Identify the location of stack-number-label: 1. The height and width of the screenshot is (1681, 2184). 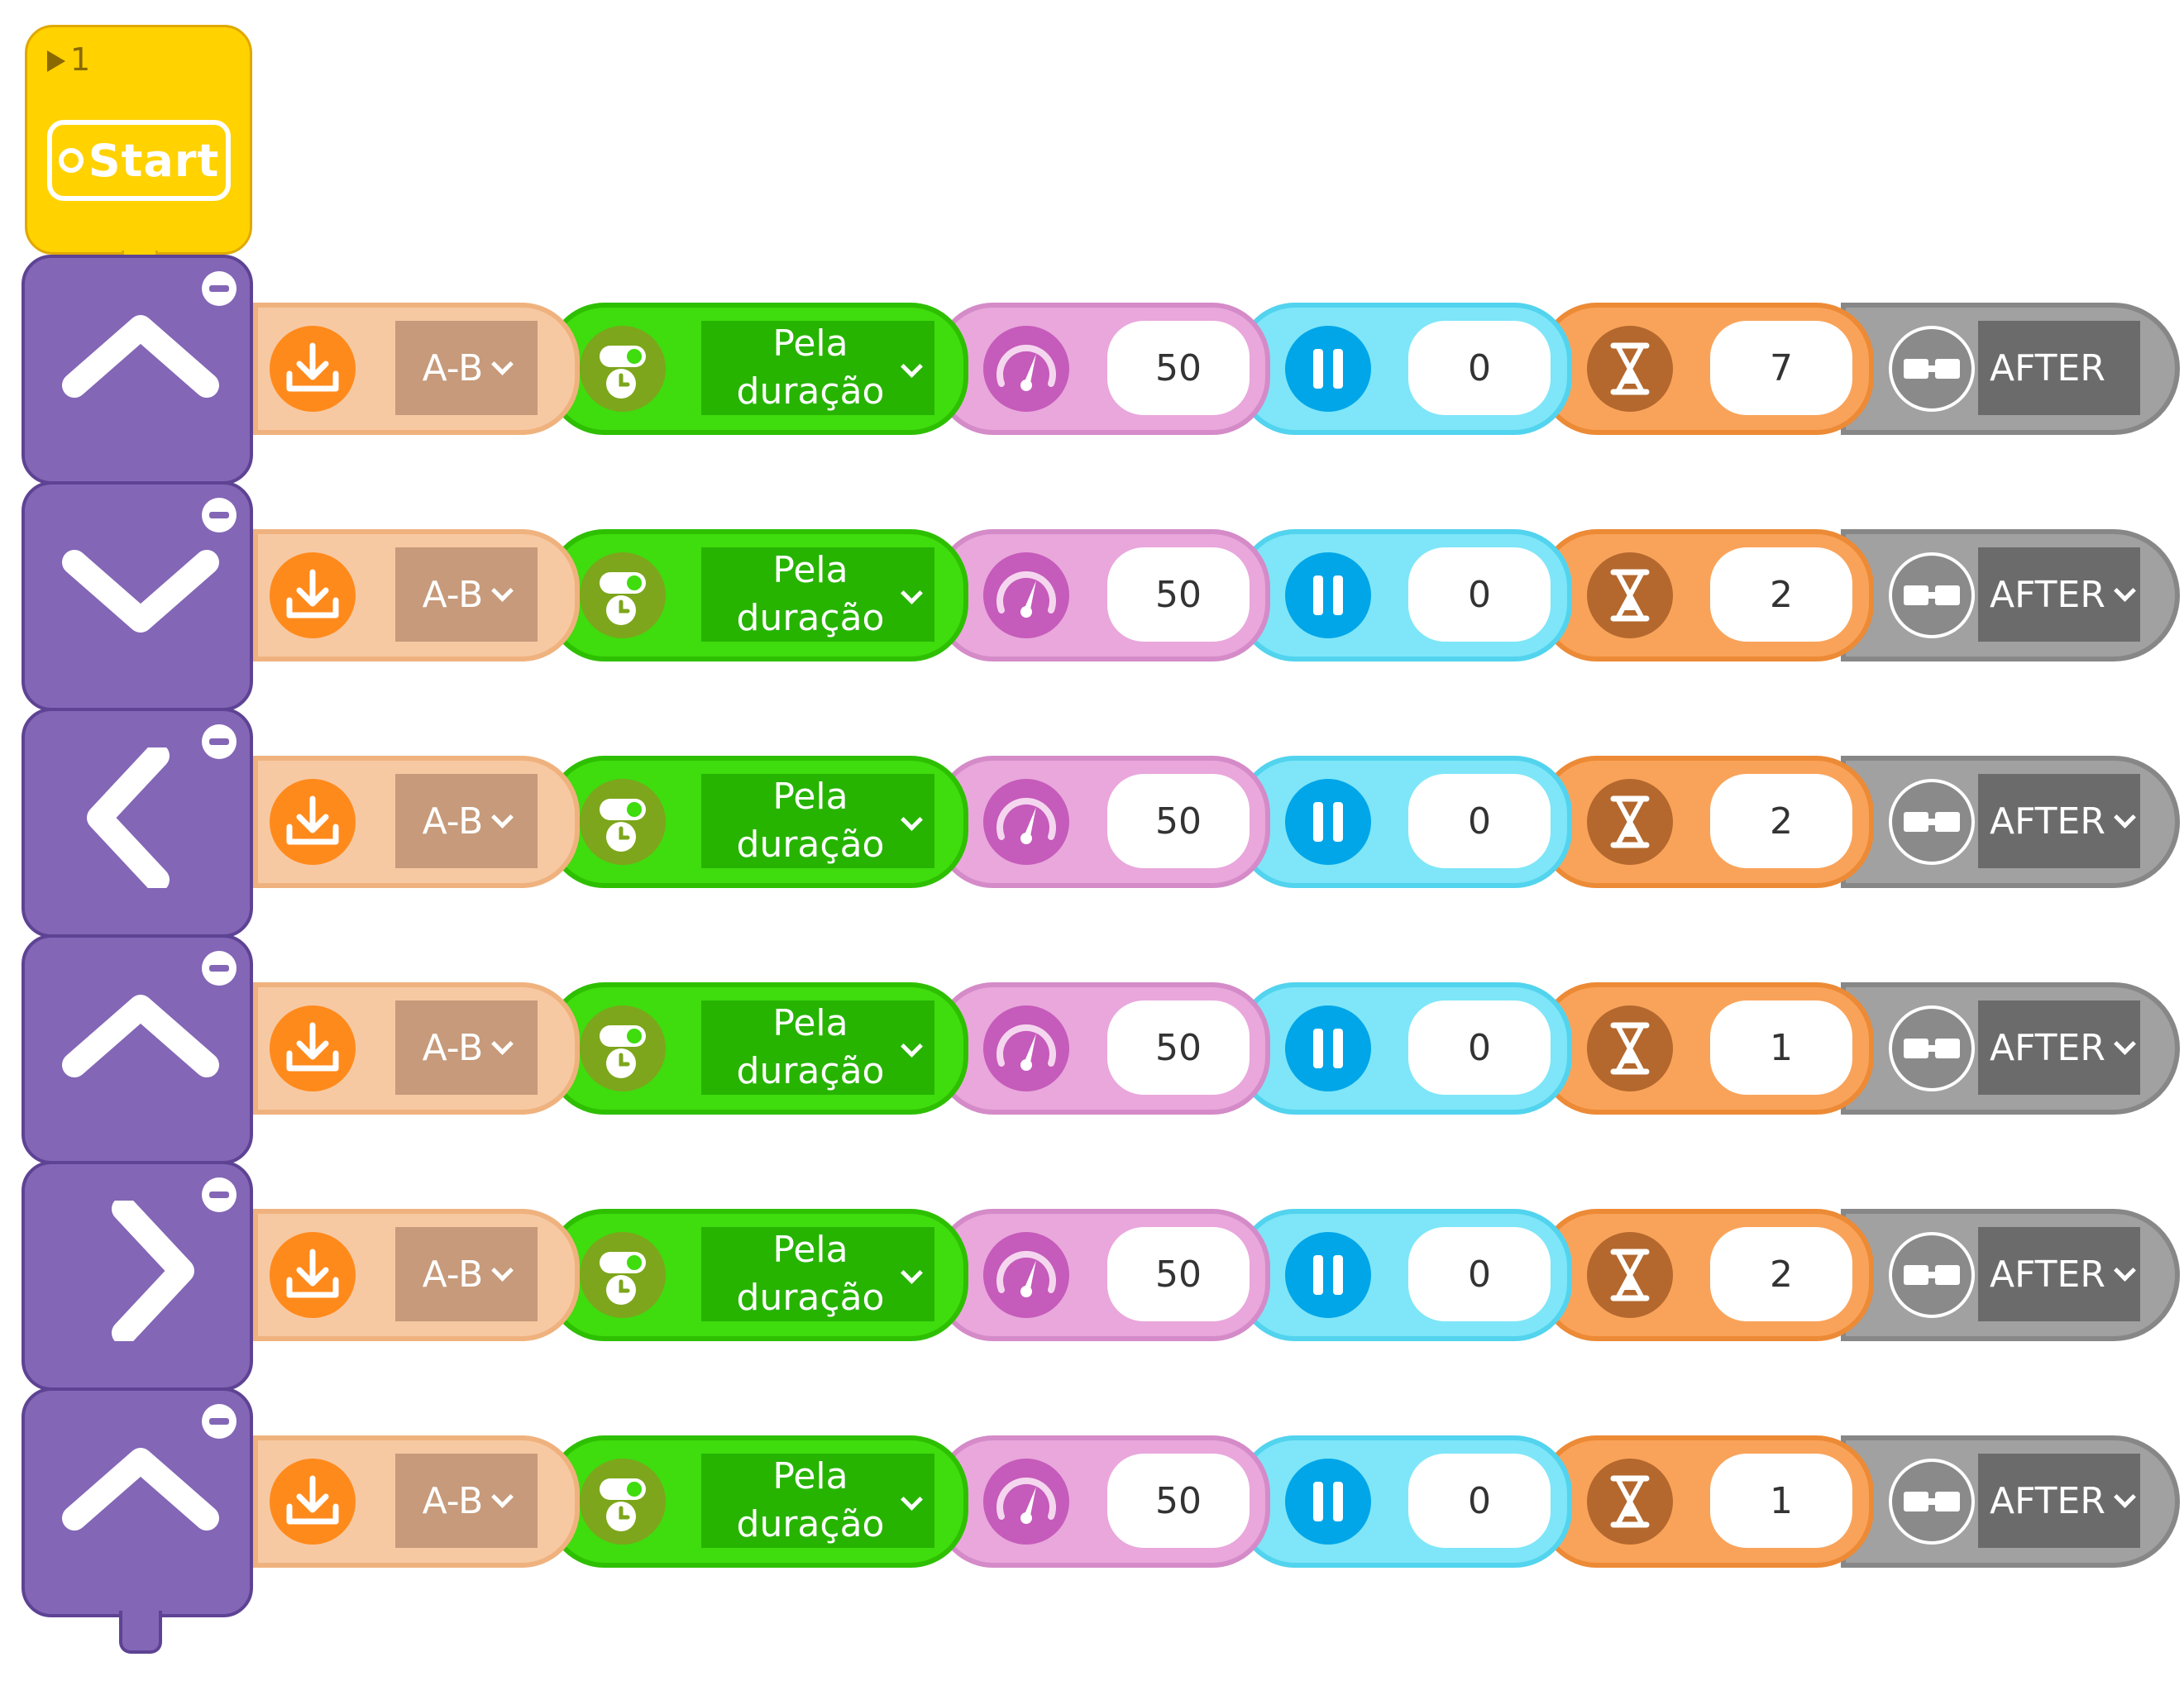
(80, 59).